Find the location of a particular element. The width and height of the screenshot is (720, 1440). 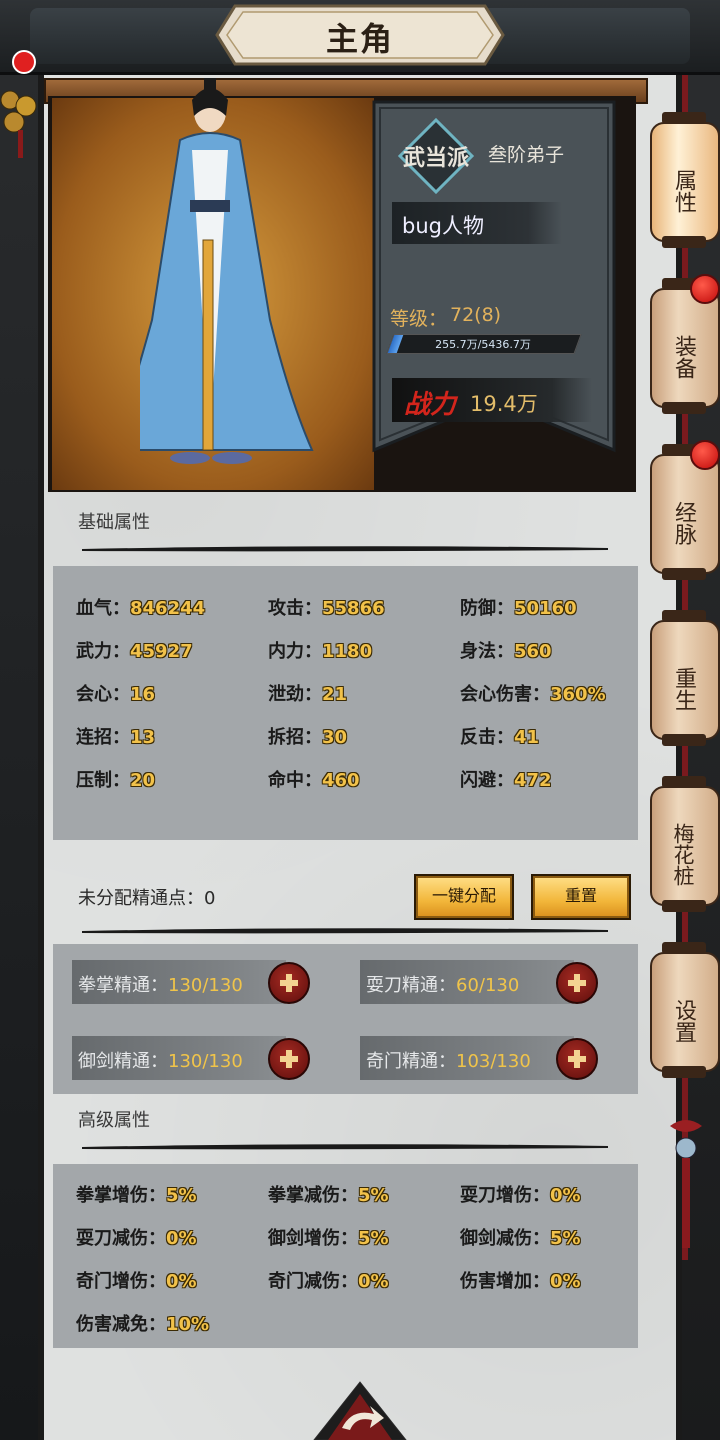

tab-rebirth: 重生 is located at coordinates (684, 678).